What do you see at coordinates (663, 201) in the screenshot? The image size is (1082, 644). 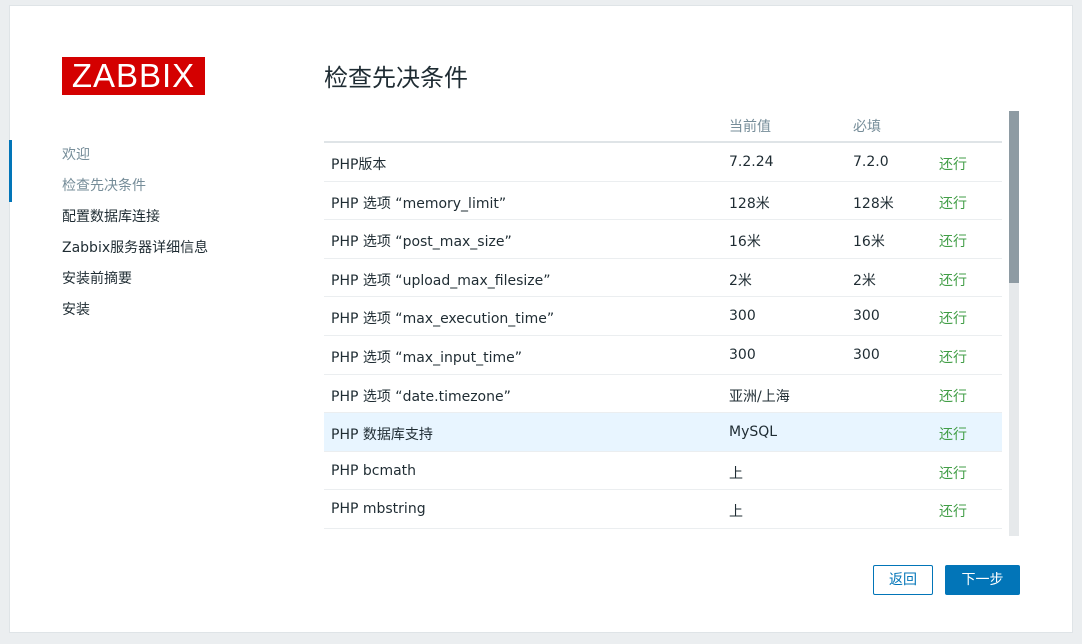 I see `table-row: PHP 选项 “memory_limit” 128米 128米 还行` at bounding box center [663, 201].